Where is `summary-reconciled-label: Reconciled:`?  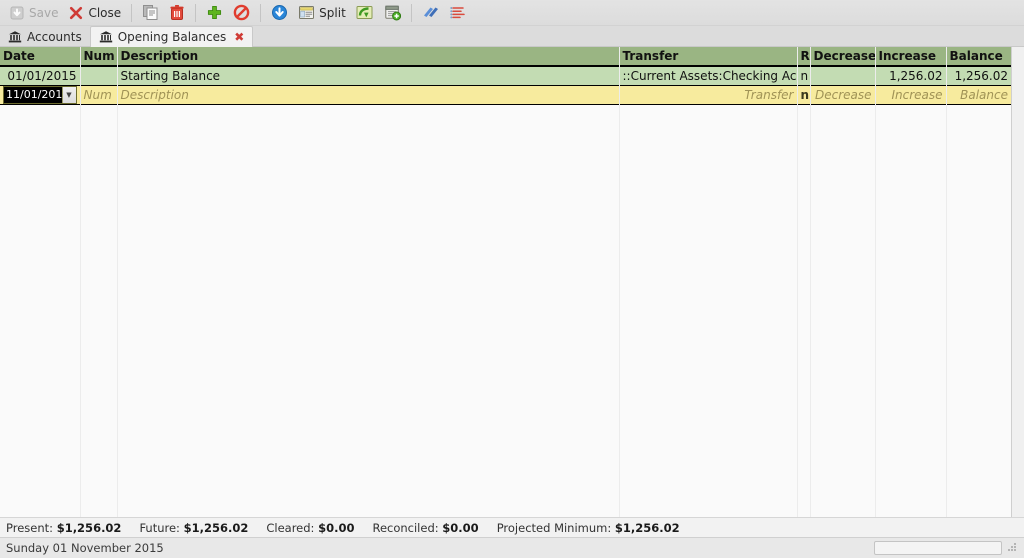
summary-reconciled-label: Reconciled: is located at coordinates (405, 527).